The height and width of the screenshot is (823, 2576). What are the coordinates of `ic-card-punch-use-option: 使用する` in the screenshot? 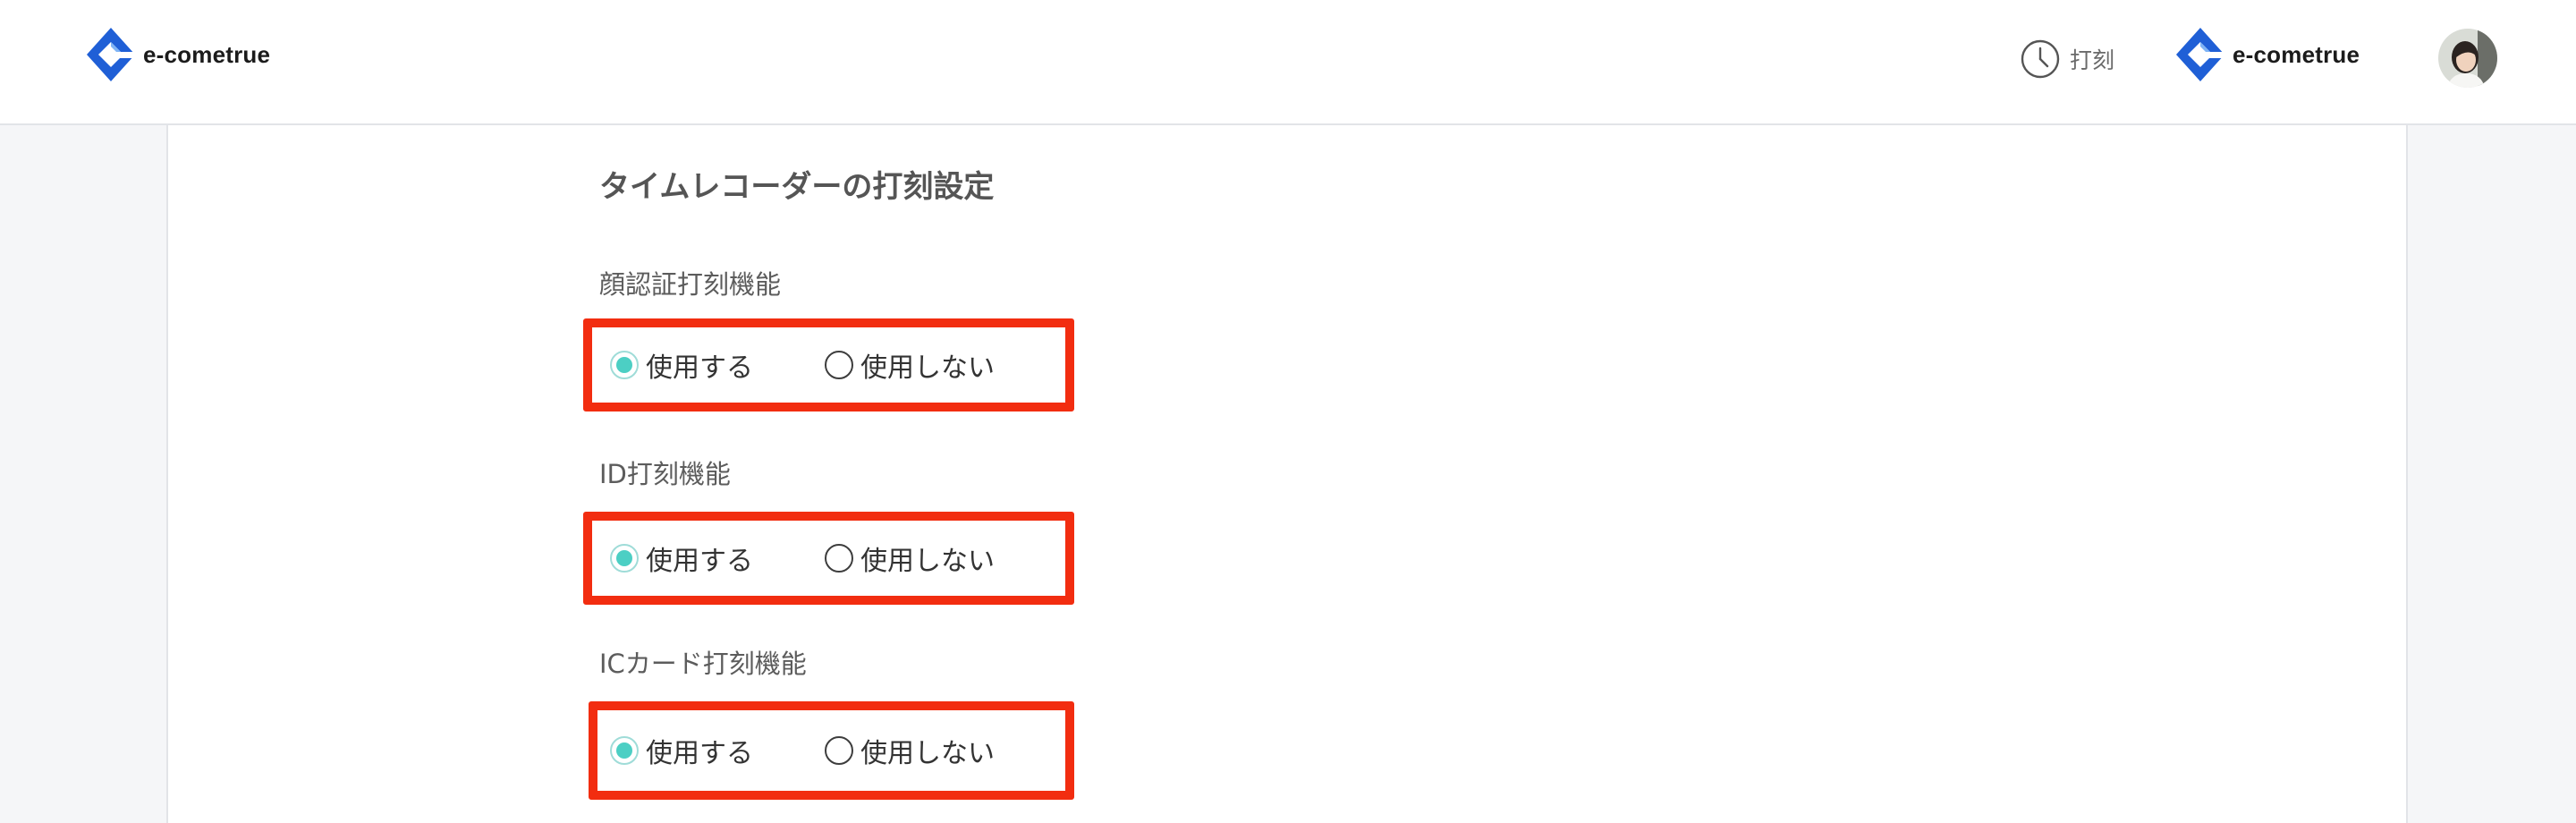 It's located at (681, 750).